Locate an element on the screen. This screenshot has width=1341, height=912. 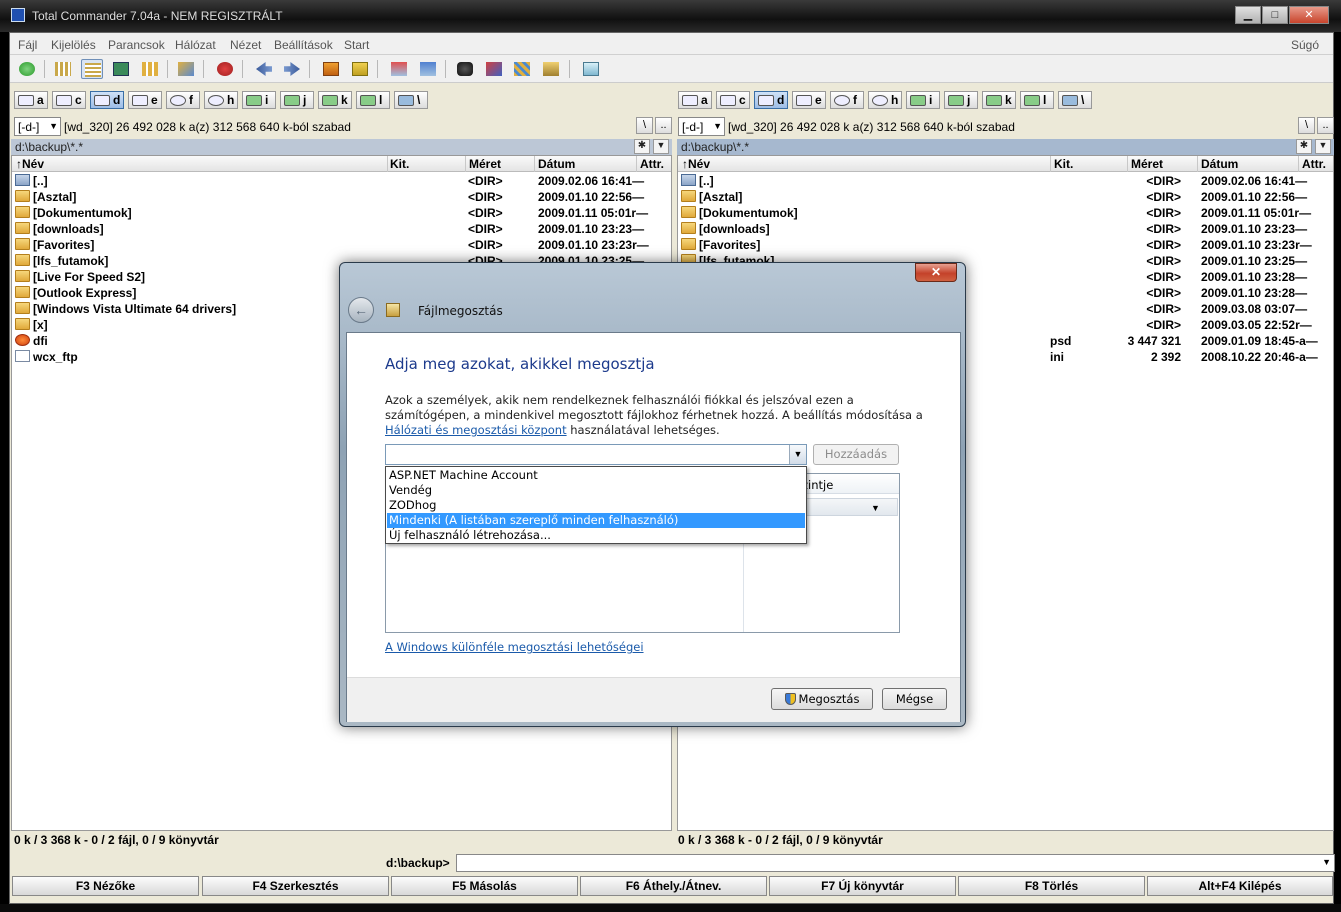
refresh-button is located at coordinates (27, 69).